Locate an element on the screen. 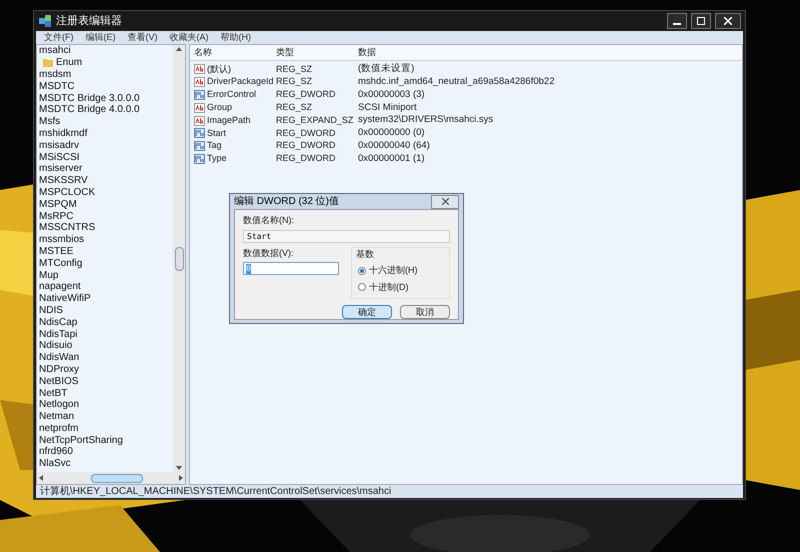 The image size is (800, 552). close-button is located at coordinates (728, 21).